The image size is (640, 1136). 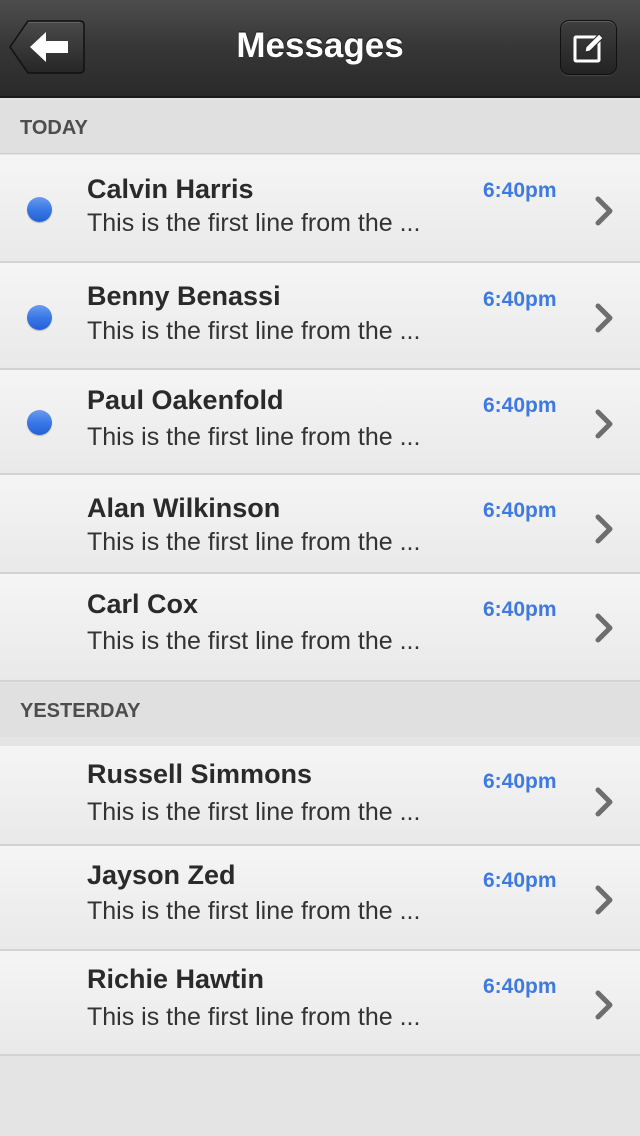 What do you see at coordinates (320, 1096) in the screenshot?
I see `empty-list-area` at bounding box center [320, 1096].